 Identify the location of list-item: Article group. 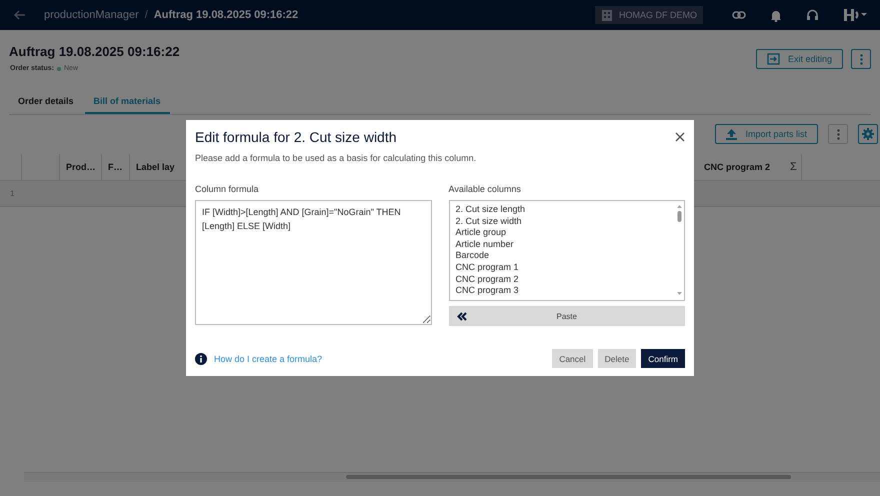
(563, 233).